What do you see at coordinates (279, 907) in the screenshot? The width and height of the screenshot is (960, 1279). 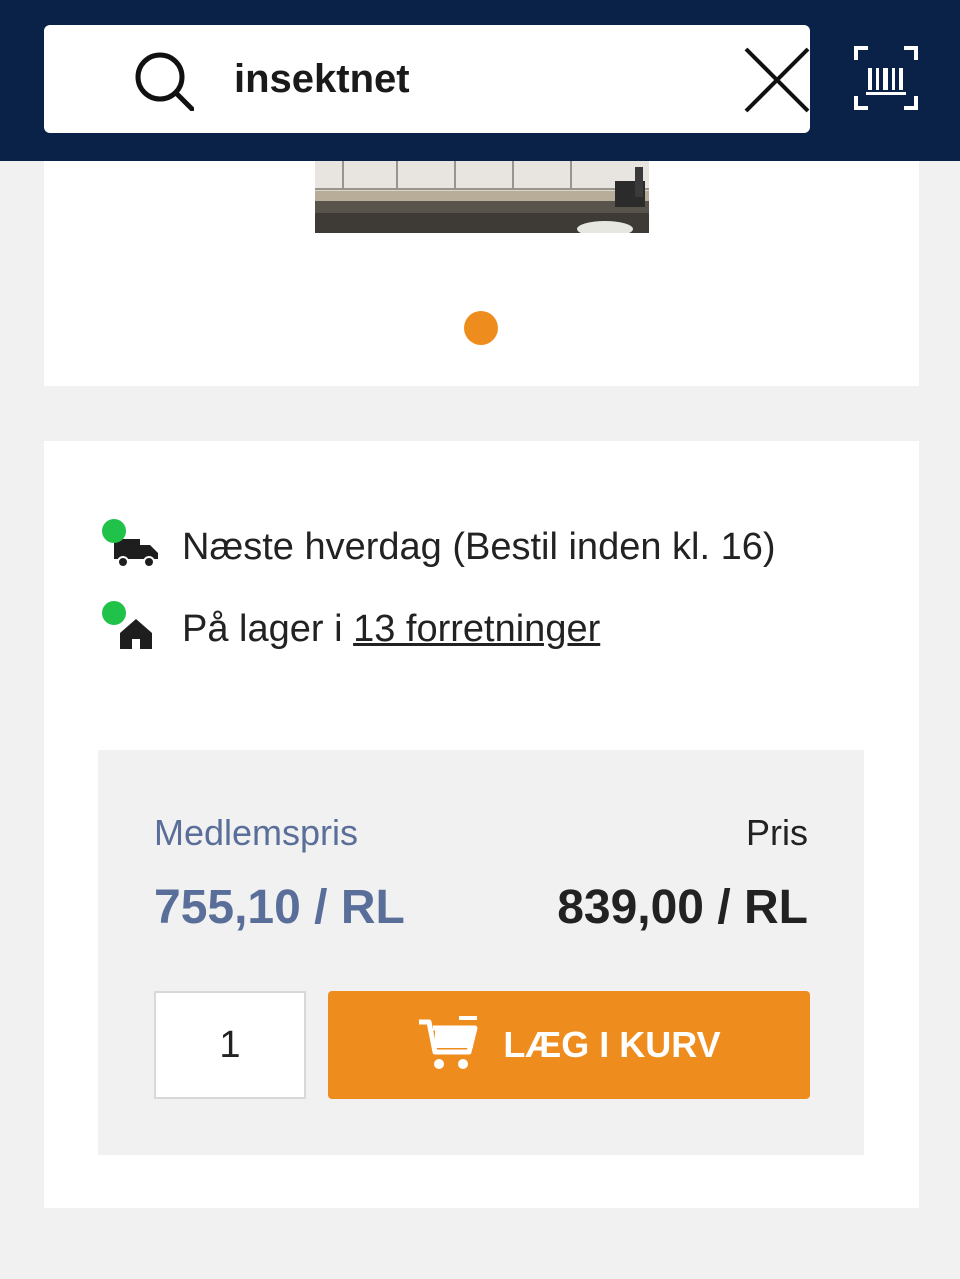 I see `member-price-value: 755,10 / RL` at bounding box center [279, 907].